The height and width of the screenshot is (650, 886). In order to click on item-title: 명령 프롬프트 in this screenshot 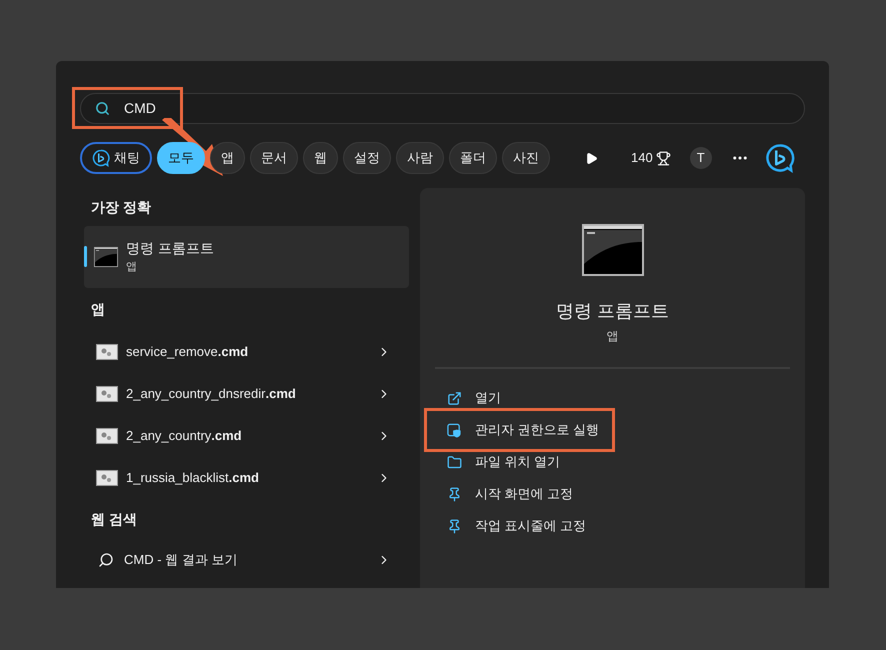, I will do `click(170, 248)`.